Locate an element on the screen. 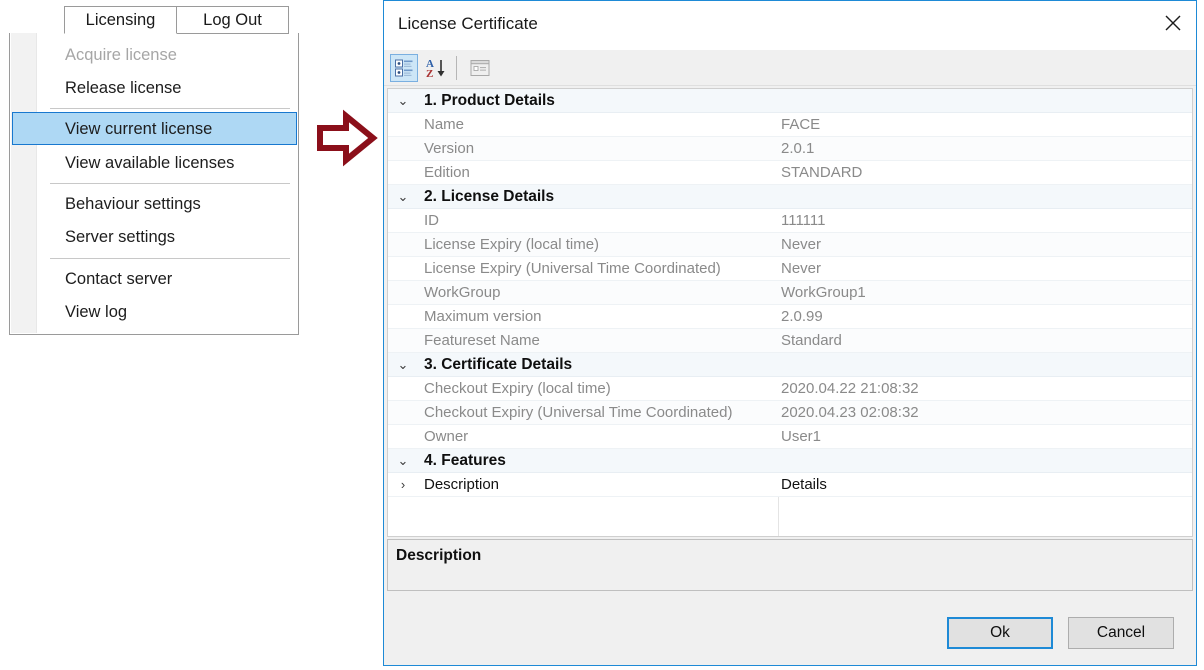  grid-row: Featureset Name Standard is located at coordinates (790, 341).